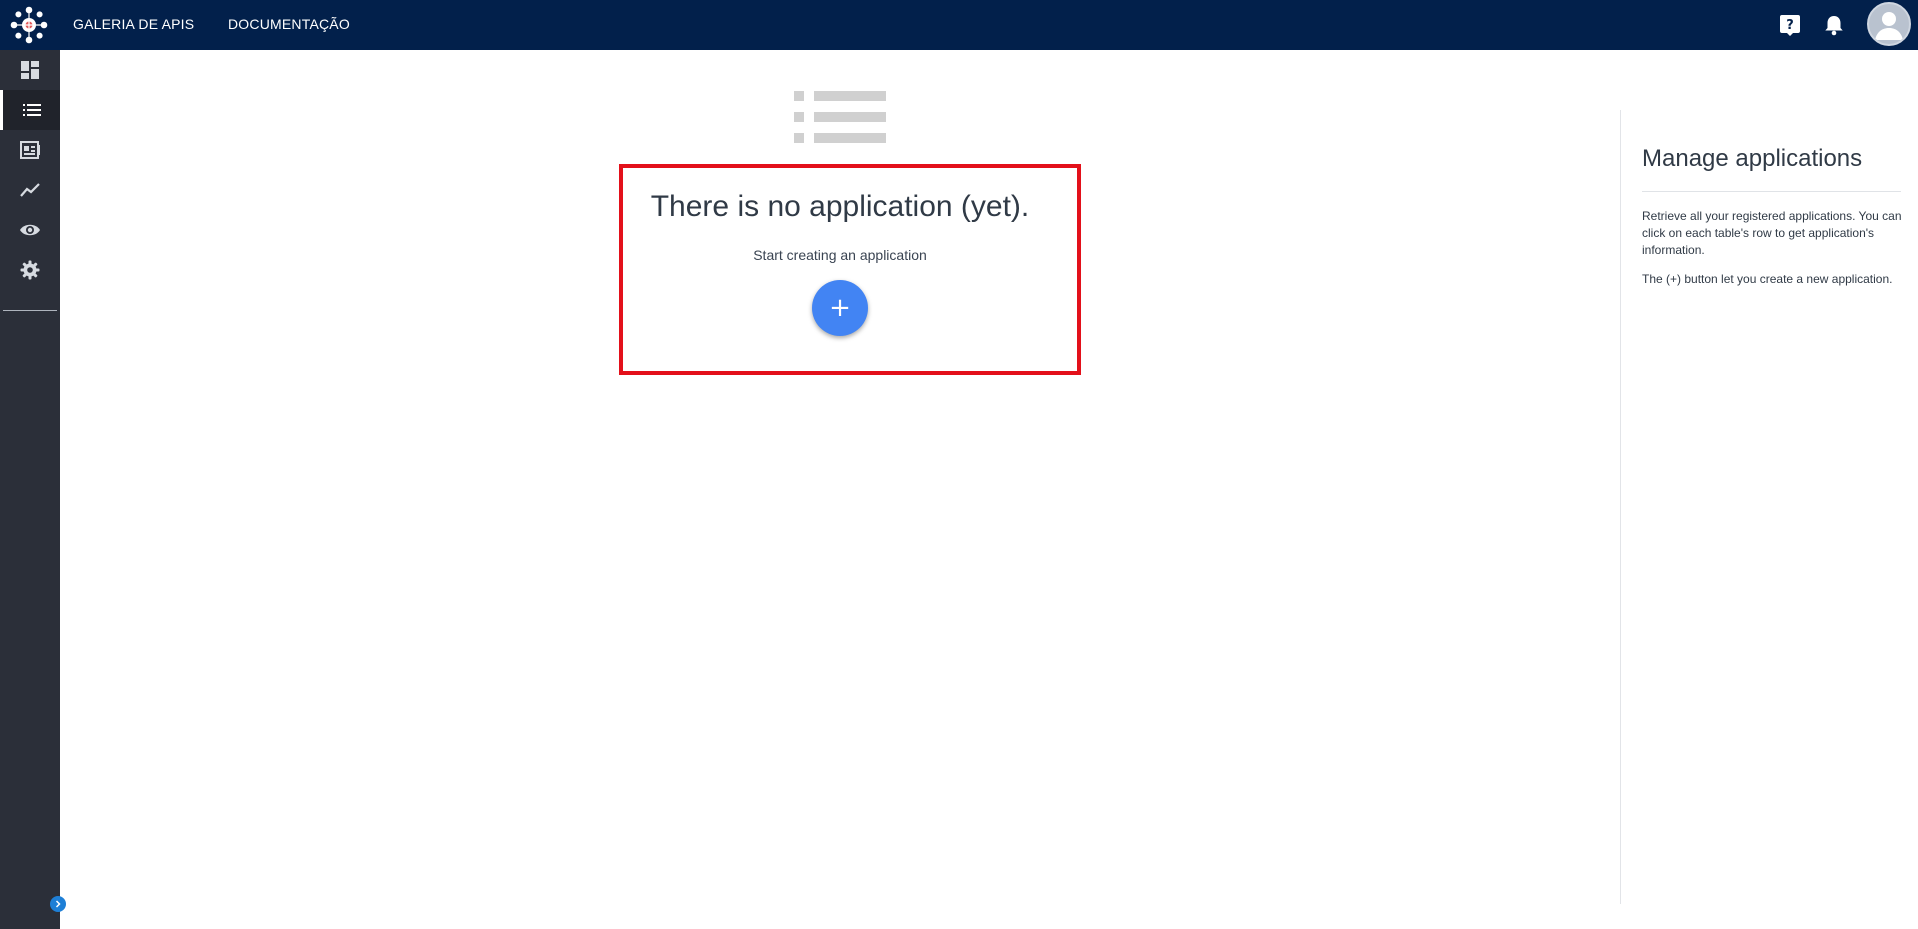 This screenshot has height=929, width=1918. Describe the element at coordinates (1752, 158) in the screenshot. I see `help-panel-title: Manage applications` at that location.